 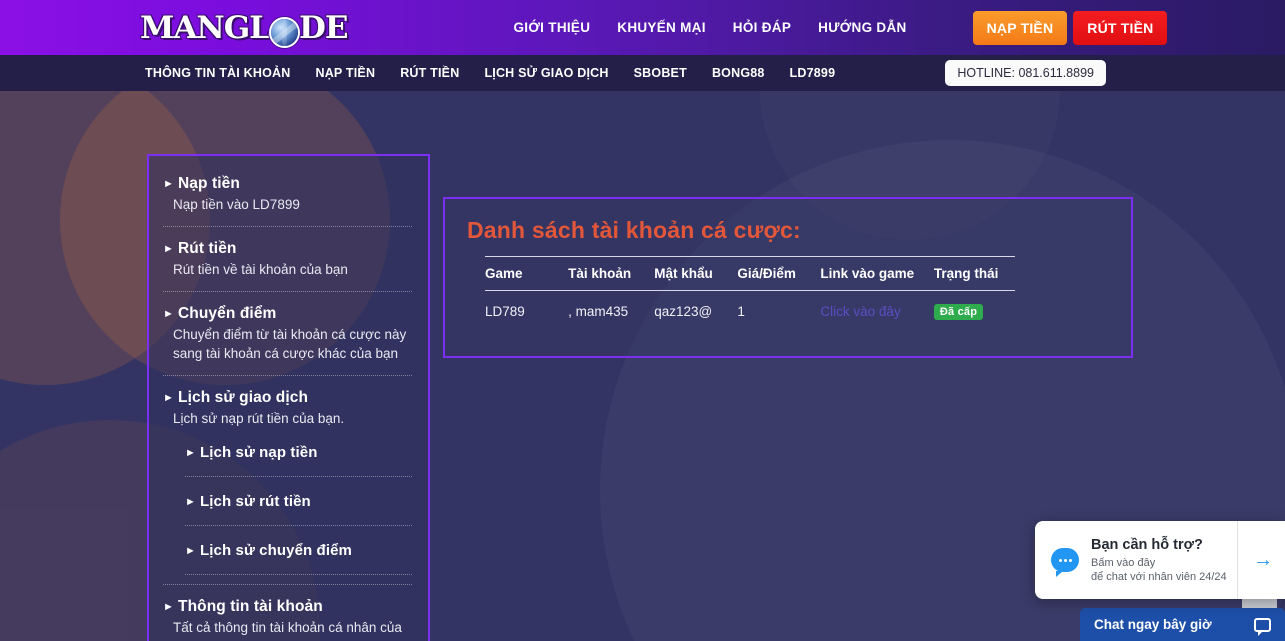 I want to click on subnav-item-thong-tin-tai-khoan: THÔNG TIN TÀI KHOẢN, so click(x=217, y=73).